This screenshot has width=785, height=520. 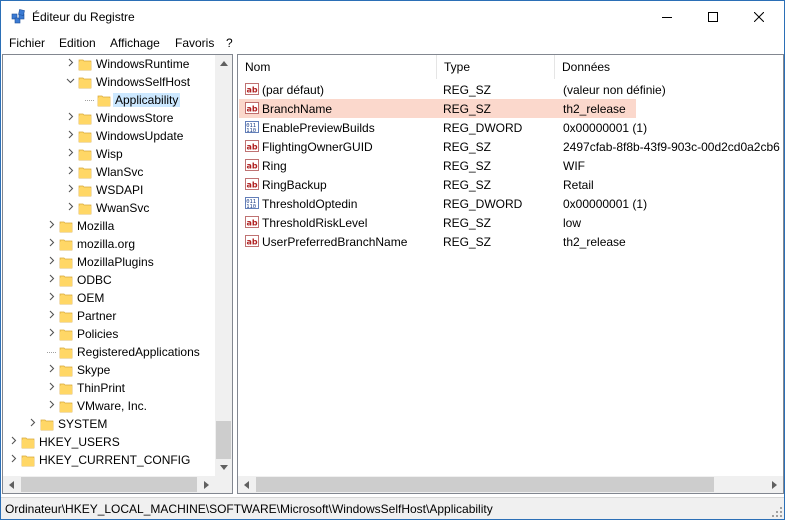 I want to click on tree-item-mozillaplugins: MozillaPlugins, so click(x=109, y=262).